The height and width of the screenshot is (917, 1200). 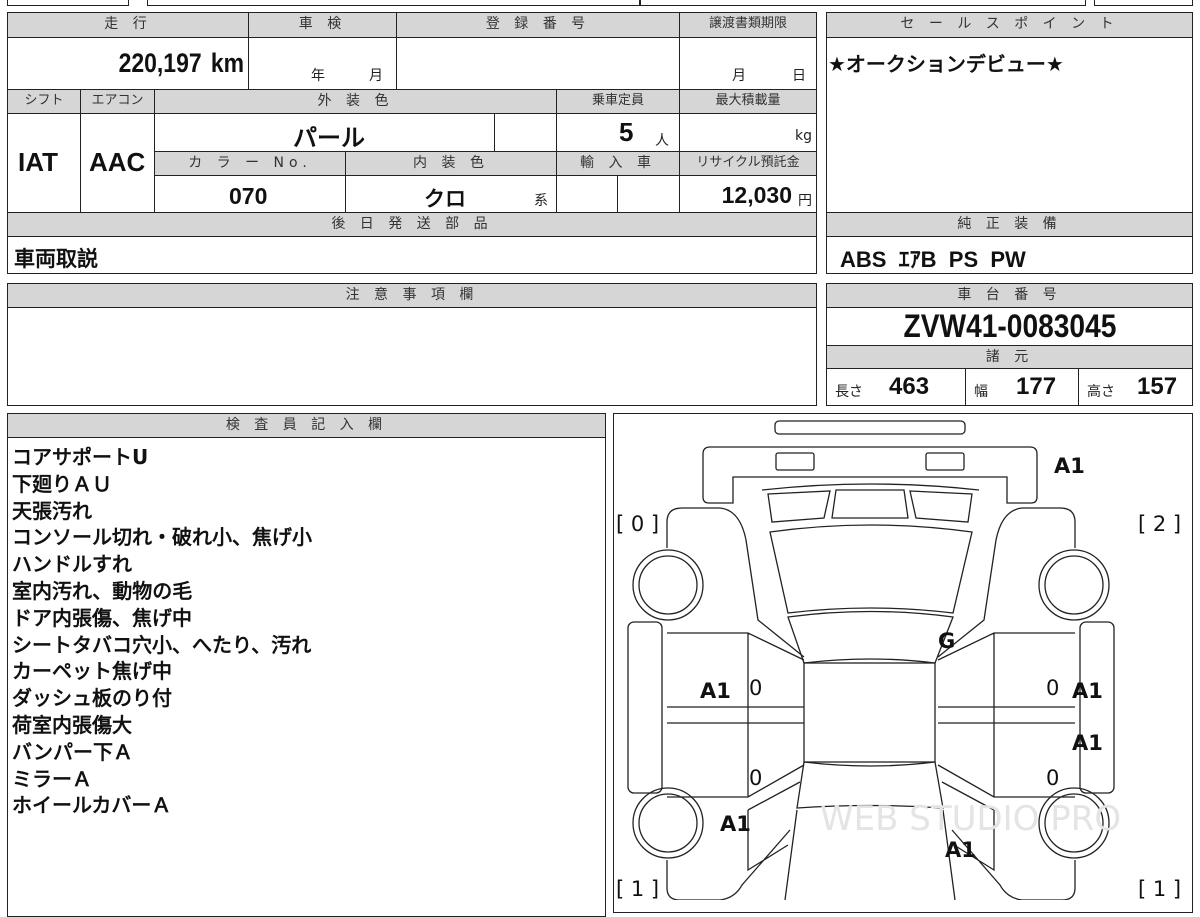 What do you see at coordinates (102, 591) in the screenshot?
I see `inspector-note: 室内汚れ、動物の毛` at bounding box center [102, 591].